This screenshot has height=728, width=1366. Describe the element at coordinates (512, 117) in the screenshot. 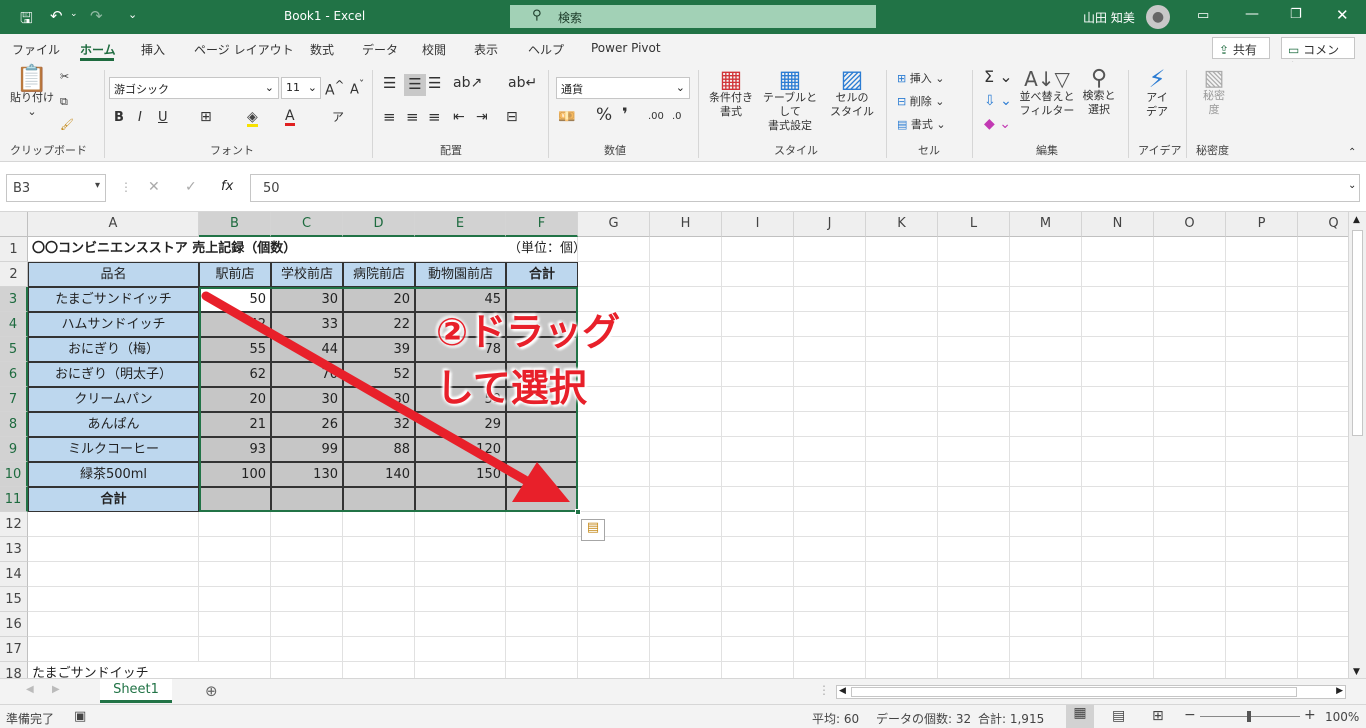

I see `merge-center-icon: ⊟` at that location.